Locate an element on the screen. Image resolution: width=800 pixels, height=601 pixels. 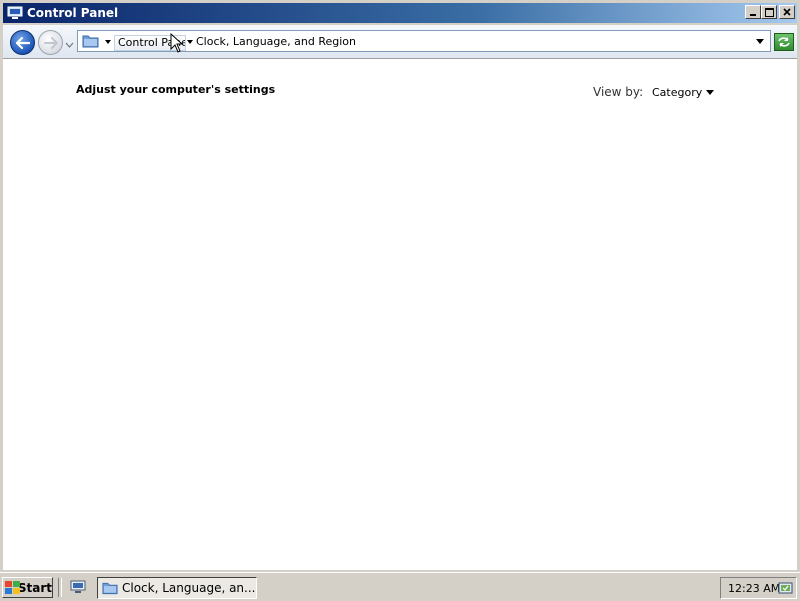
clock: 12:23 AM is located at coordinates (754, 588).